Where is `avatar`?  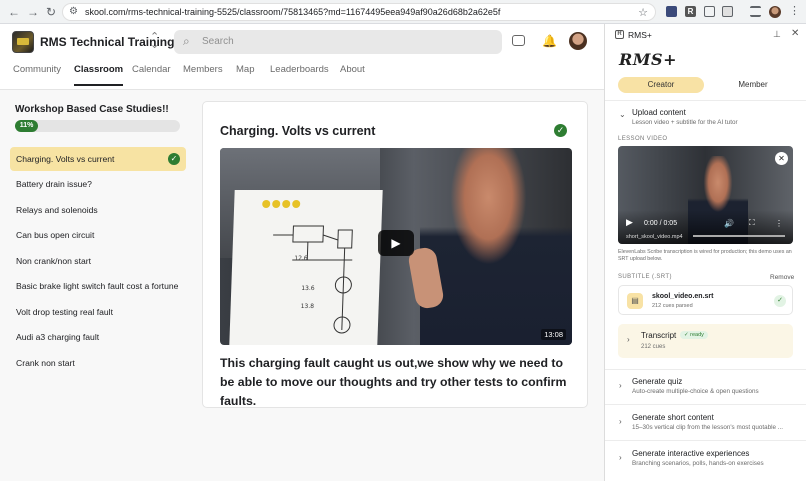
avatar is located at coordinates (578, 41).